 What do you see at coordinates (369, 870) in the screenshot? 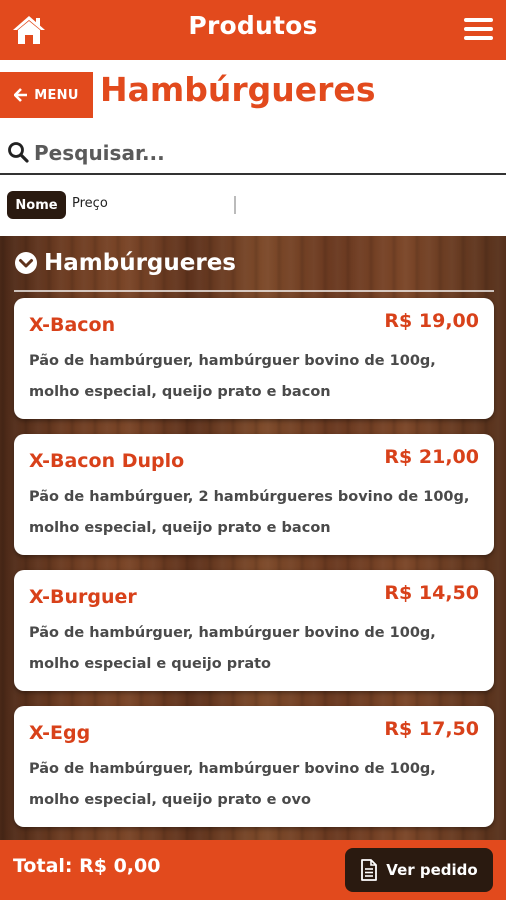
I see `document-icon` at bounding box center [369, 870].